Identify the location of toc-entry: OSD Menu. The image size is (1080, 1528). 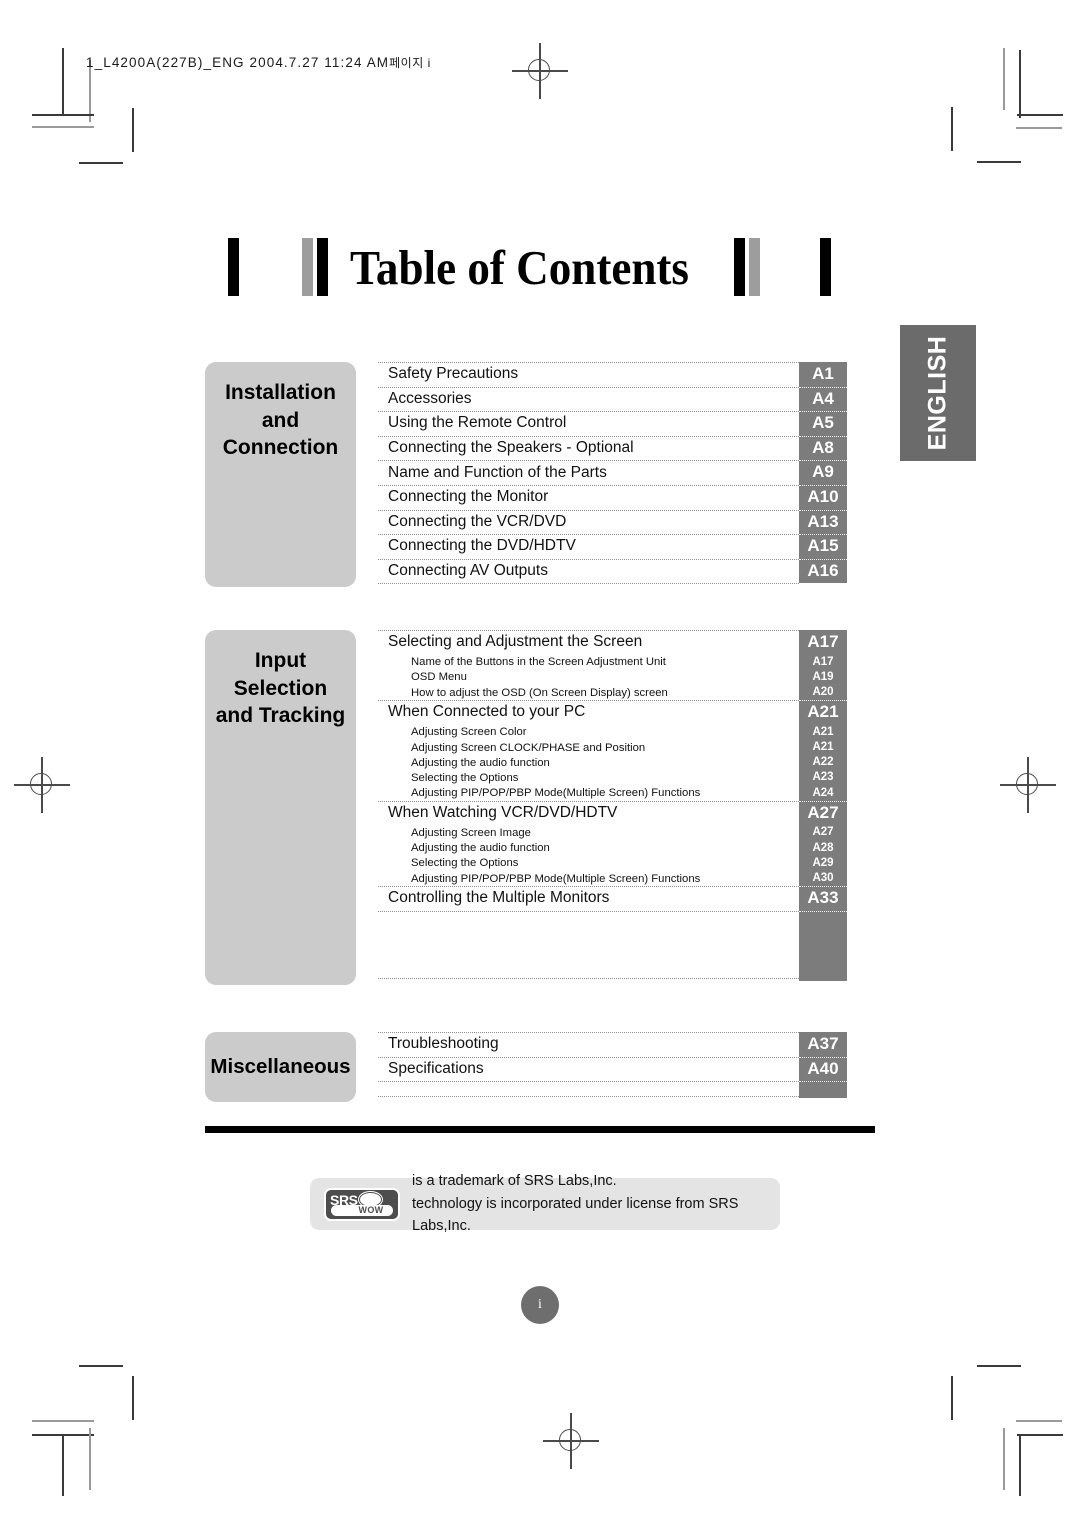
(588, 677).